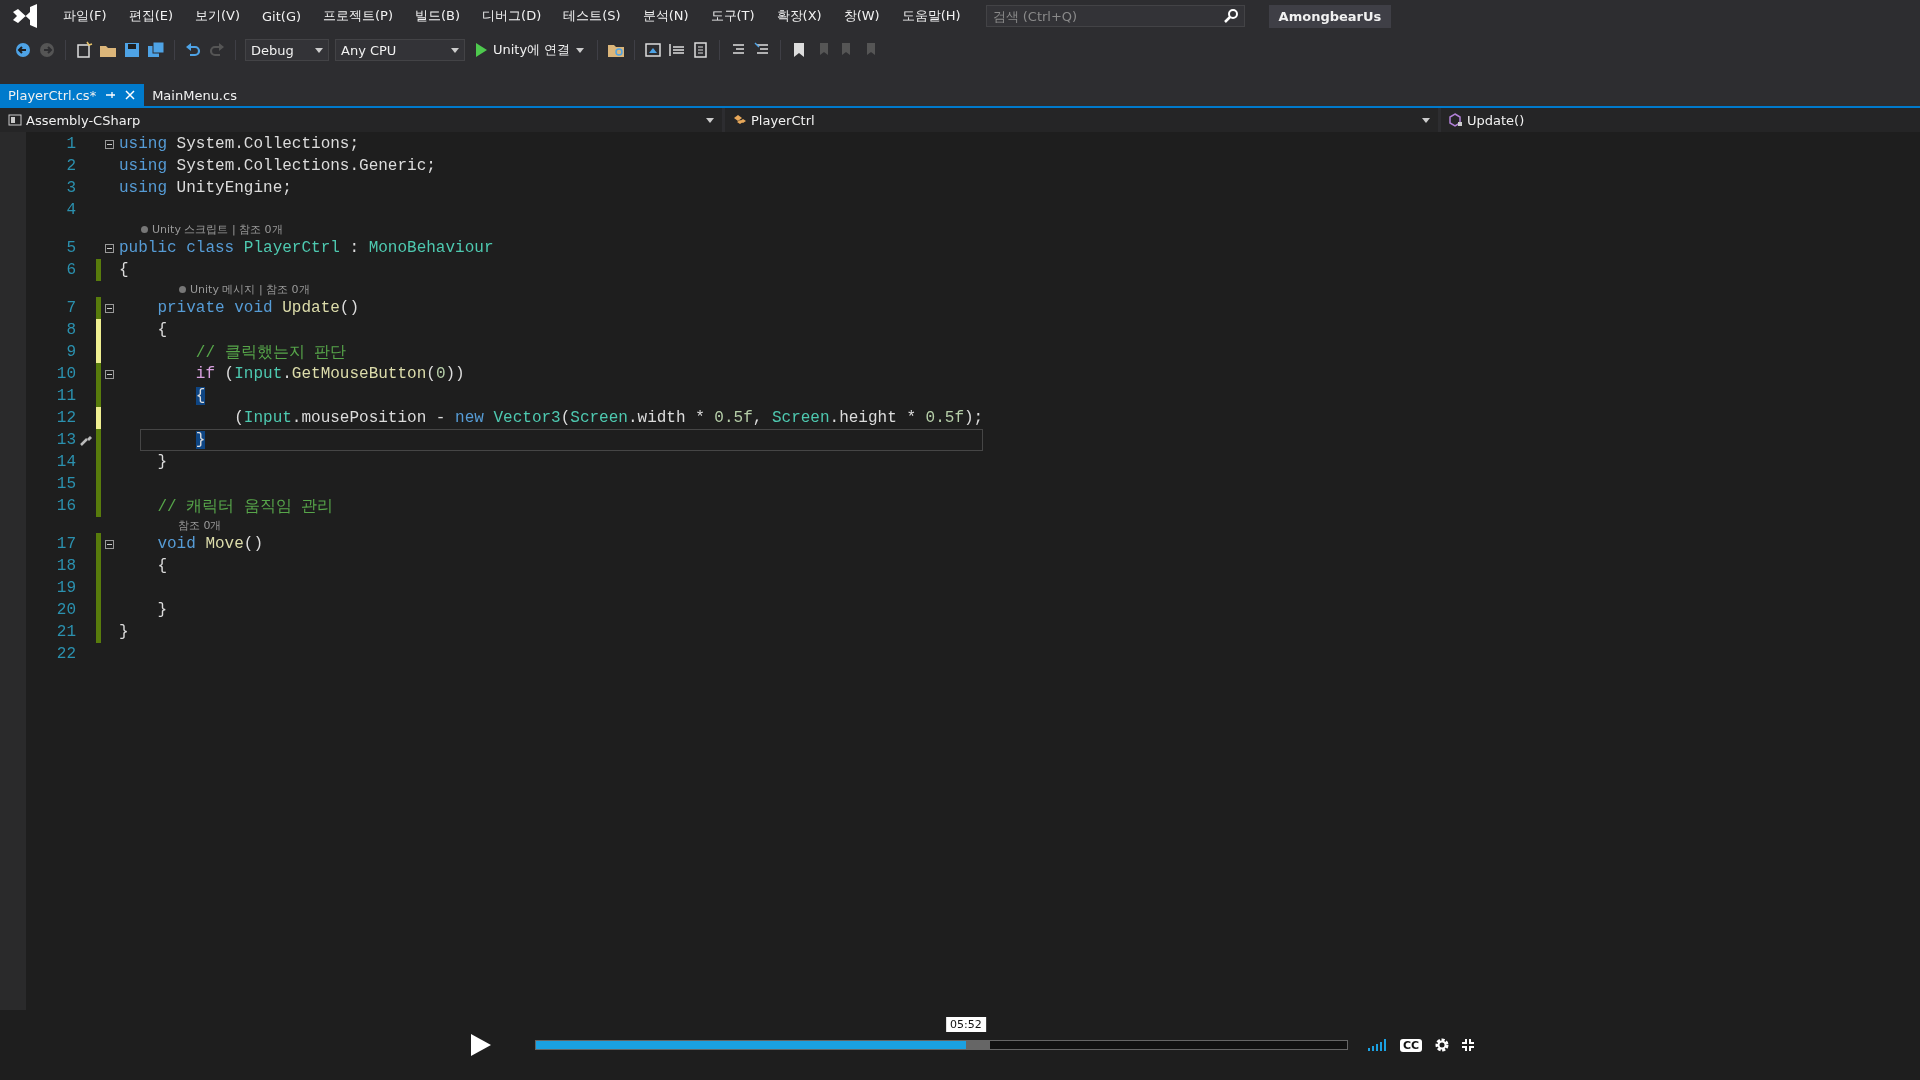 Image resolution: width=1920 pixels, height=1080 pixels. Describe the element at coordinates (70, 352) in the screenshot. I see `line-number: 9` at that location.